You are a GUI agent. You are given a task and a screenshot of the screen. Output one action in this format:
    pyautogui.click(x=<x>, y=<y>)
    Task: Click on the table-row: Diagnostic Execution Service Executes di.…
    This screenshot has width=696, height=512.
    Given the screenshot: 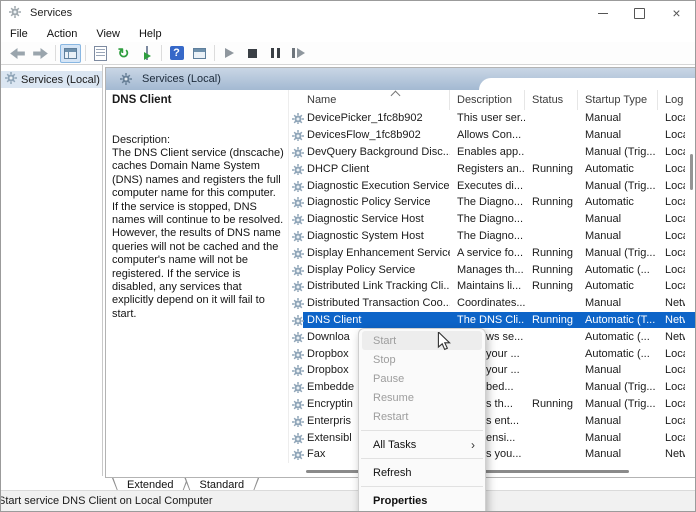 What is the action you would take?
    pyautogui.click(x=492, y=185)
    